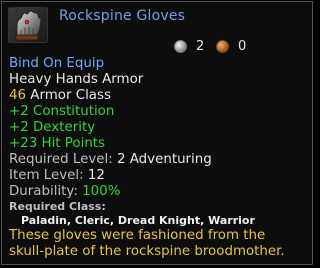  What do you see at coordinates (164, 159) in the screenshot?
I see `required-level-value: 2 Adventuring` at bounding box center [164, 159].